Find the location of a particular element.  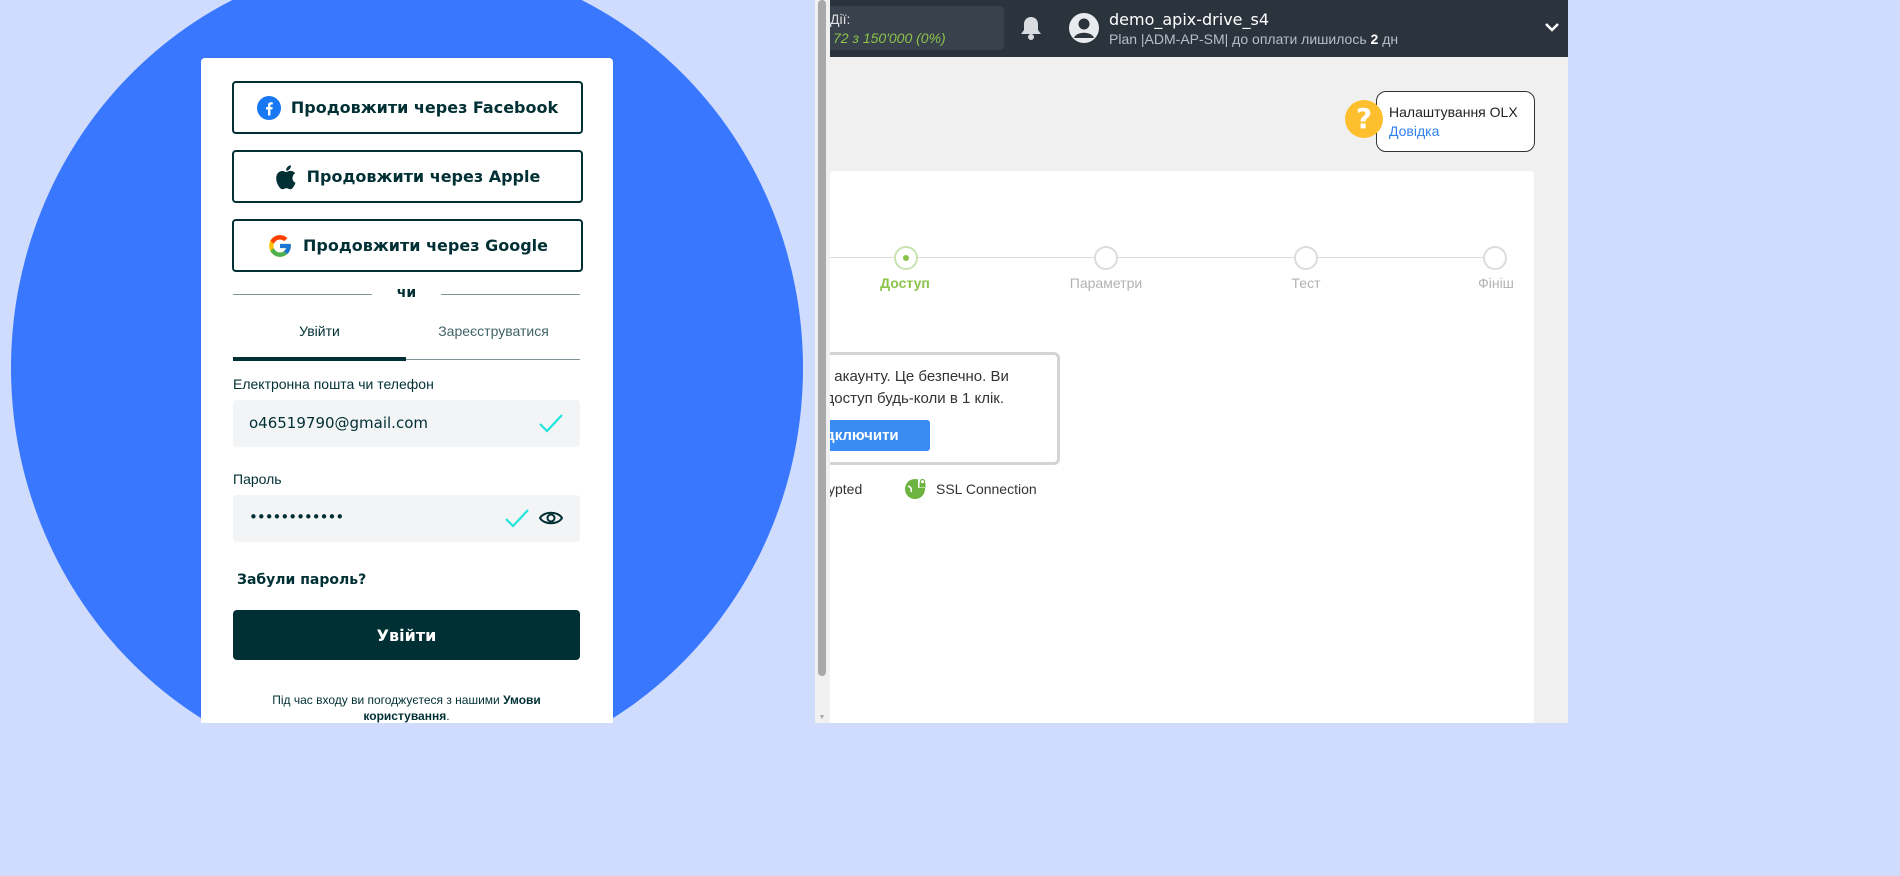

email-valid-check-icon is located at coordinates (551, 423).